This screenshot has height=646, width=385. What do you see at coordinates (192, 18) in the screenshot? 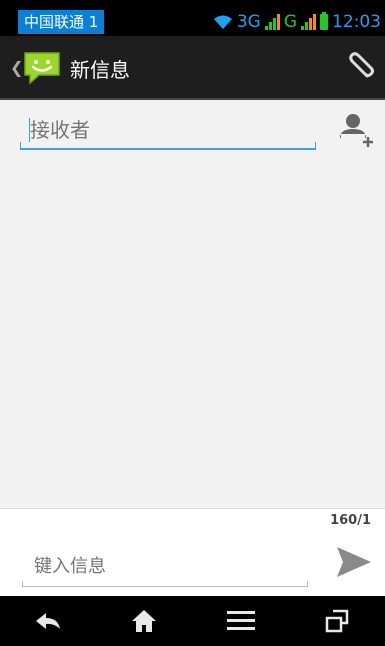
I see `status-bar: 中国联通 1 3G G 12:03` at bounding box center [192, 18].